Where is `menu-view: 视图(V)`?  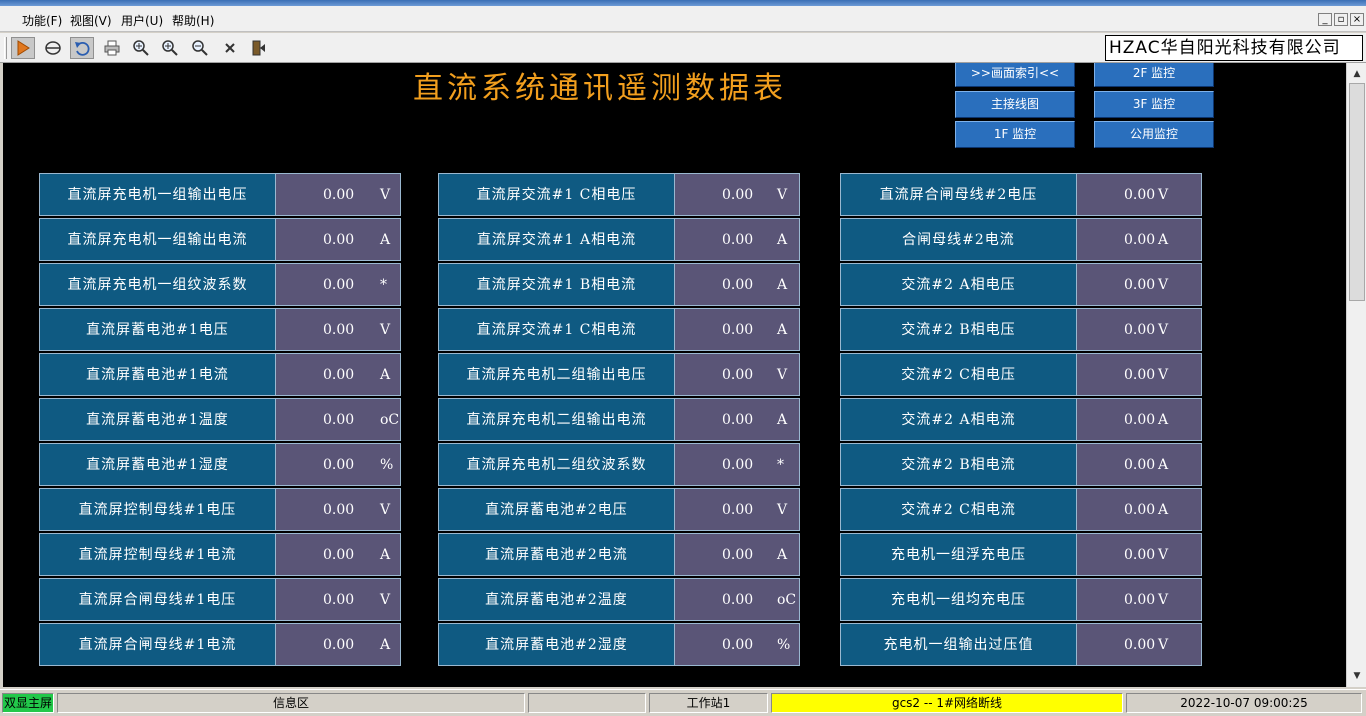
menu-view: 视图(V) is located at coordinates (91, 20).